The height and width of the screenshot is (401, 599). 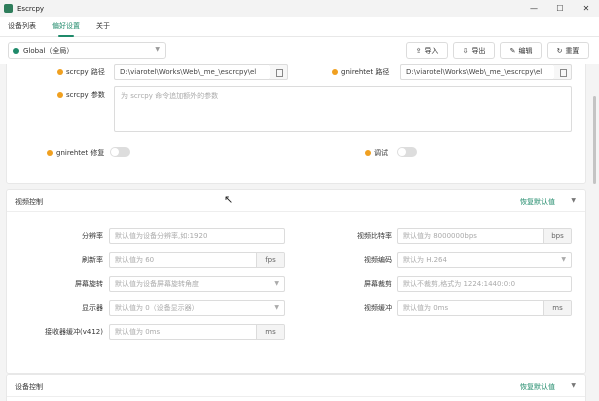 What do you see at coordinates (29, 202) in the screenshot?
I see `video-control-title: 视频控制` at bounding box center [29, 202].